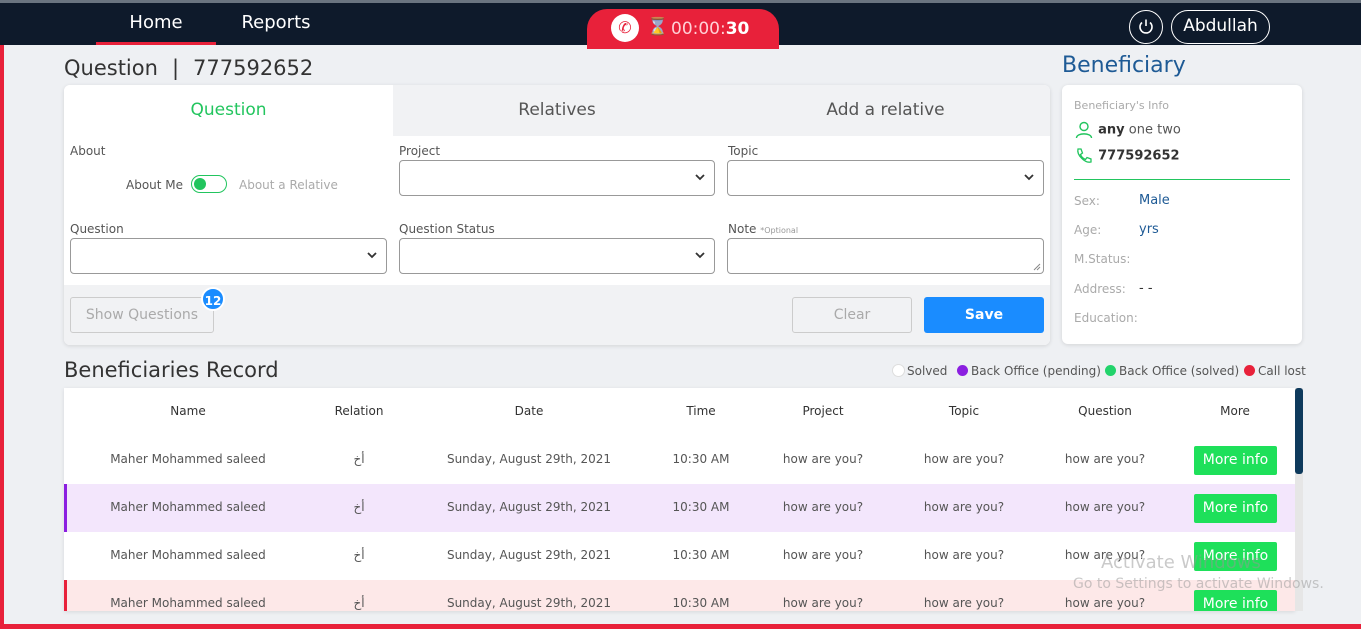 The width and height of the screenshot is (1361, 629). I want to click on col-question: Question, so click(1105, 411).